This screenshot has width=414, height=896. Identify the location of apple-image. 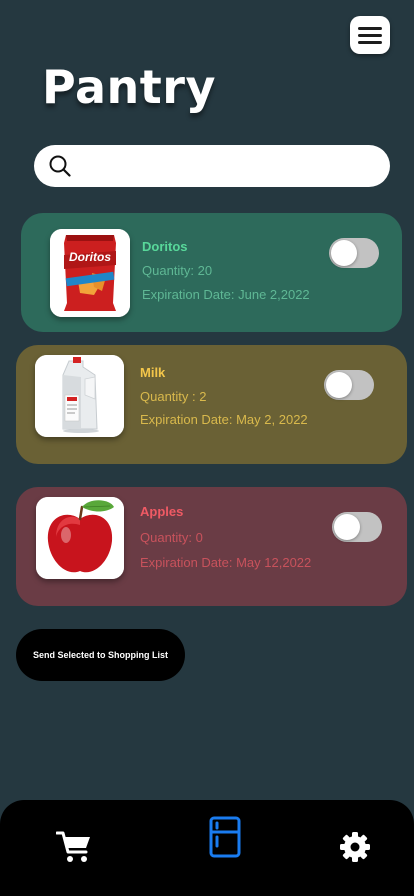
(80, 538).